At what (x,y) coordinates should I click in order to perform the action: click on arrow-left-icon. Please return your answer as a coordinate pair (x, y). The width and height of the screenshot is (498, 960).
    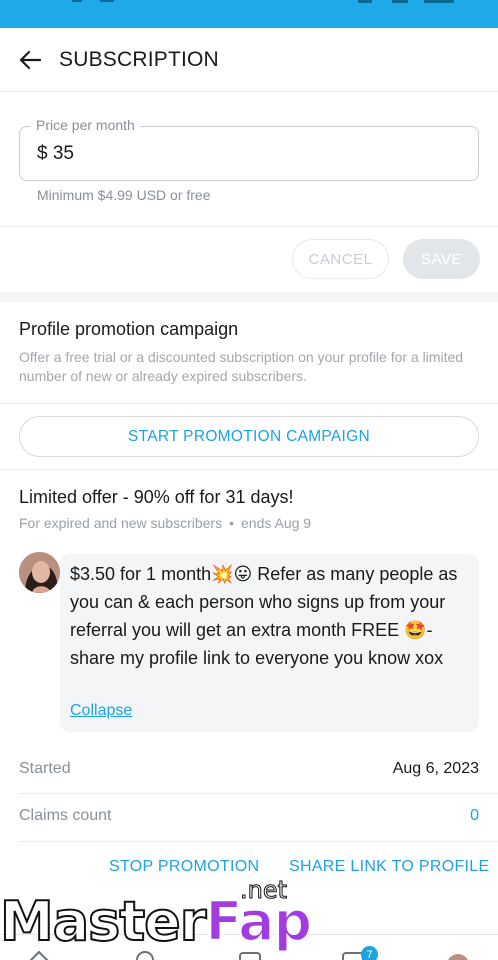
    Looking at the image, I should click on (30, 60).